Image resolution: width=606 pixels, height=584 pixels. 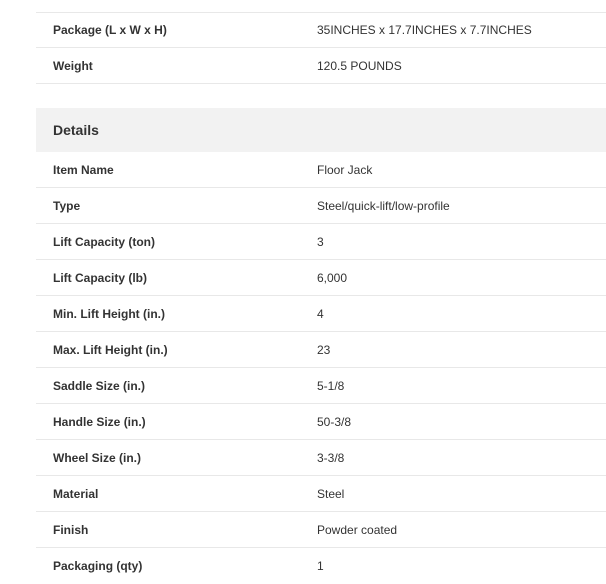 What do you see at coordinates (357, 529) in the screenshot?
I see `spec-value: Powder coated` at bounding box center [357, 529].